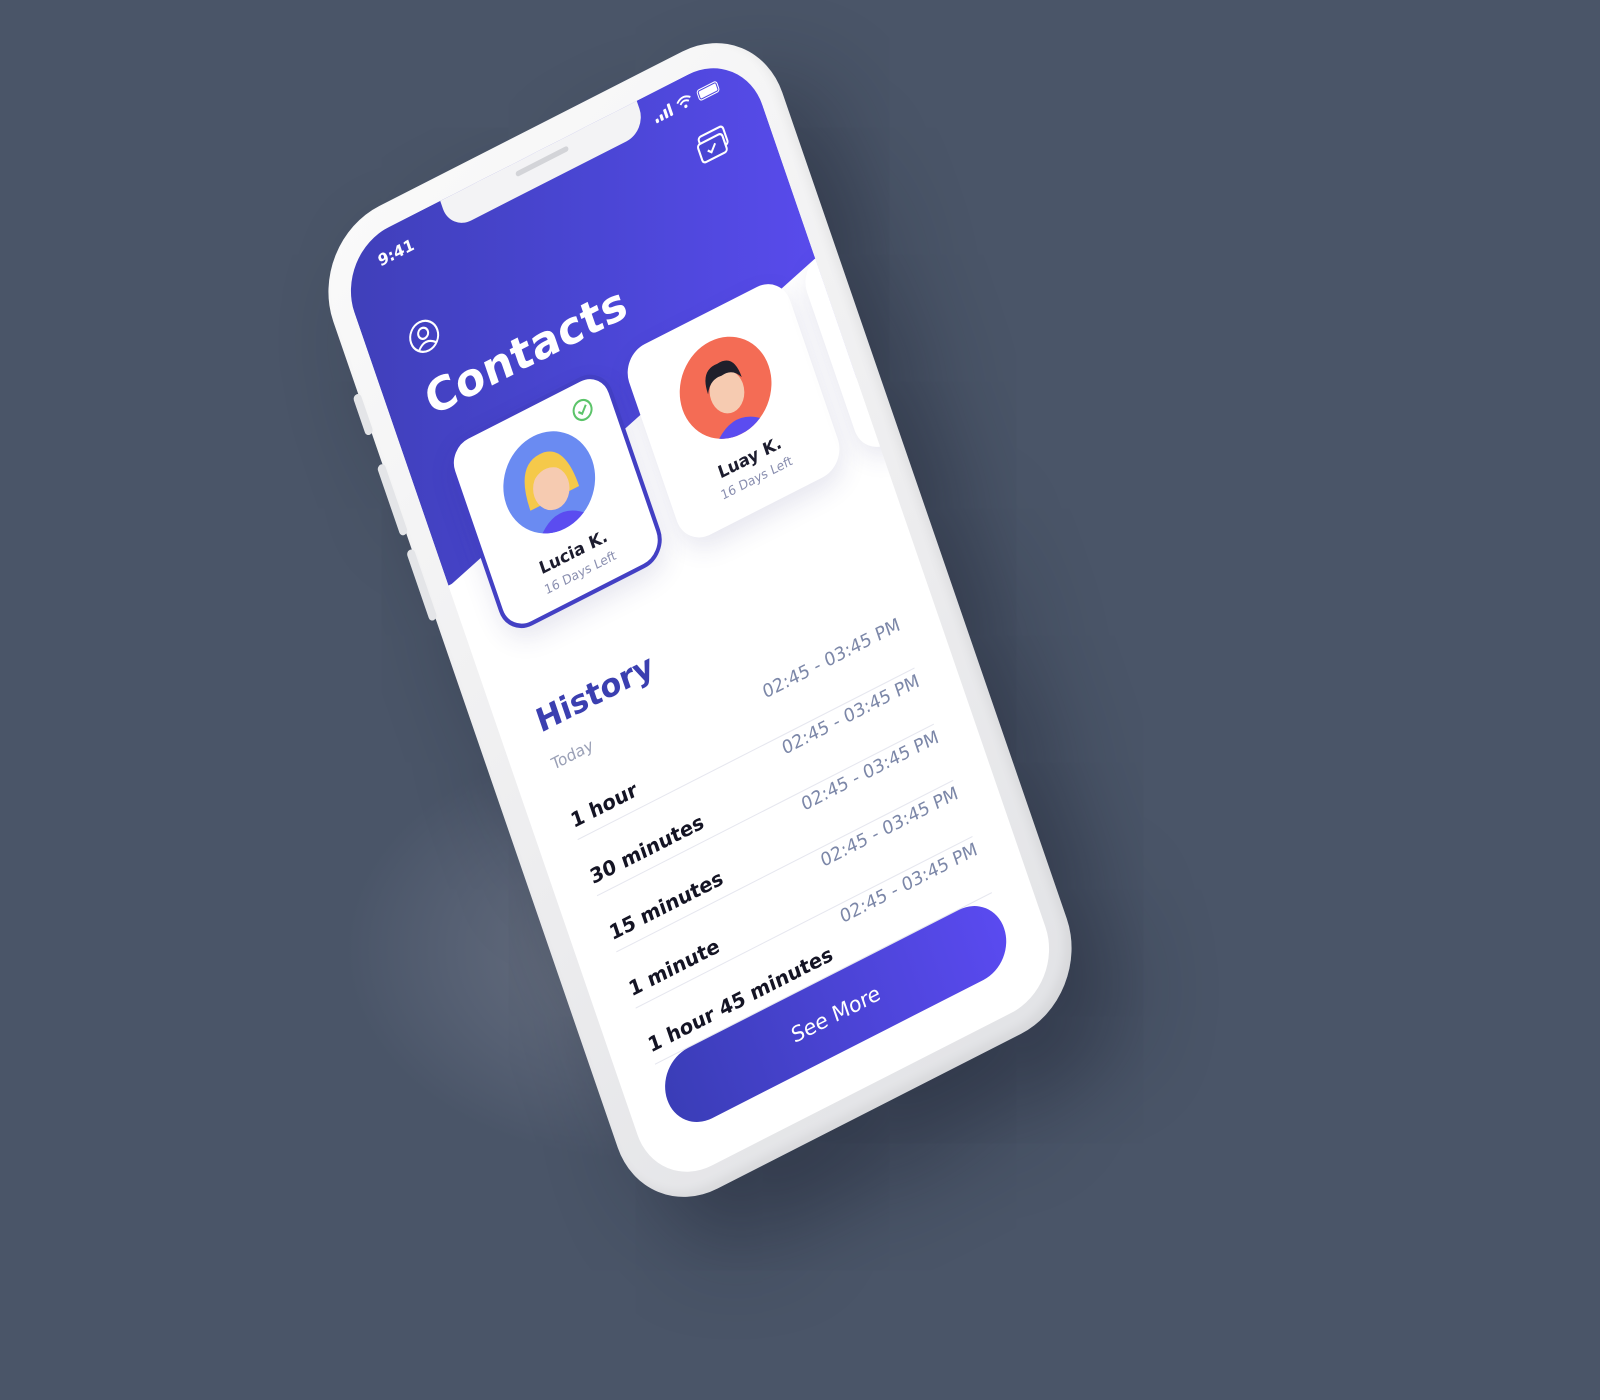  I want to click on add-contact-card: + Add Startin, so click(911, 320).